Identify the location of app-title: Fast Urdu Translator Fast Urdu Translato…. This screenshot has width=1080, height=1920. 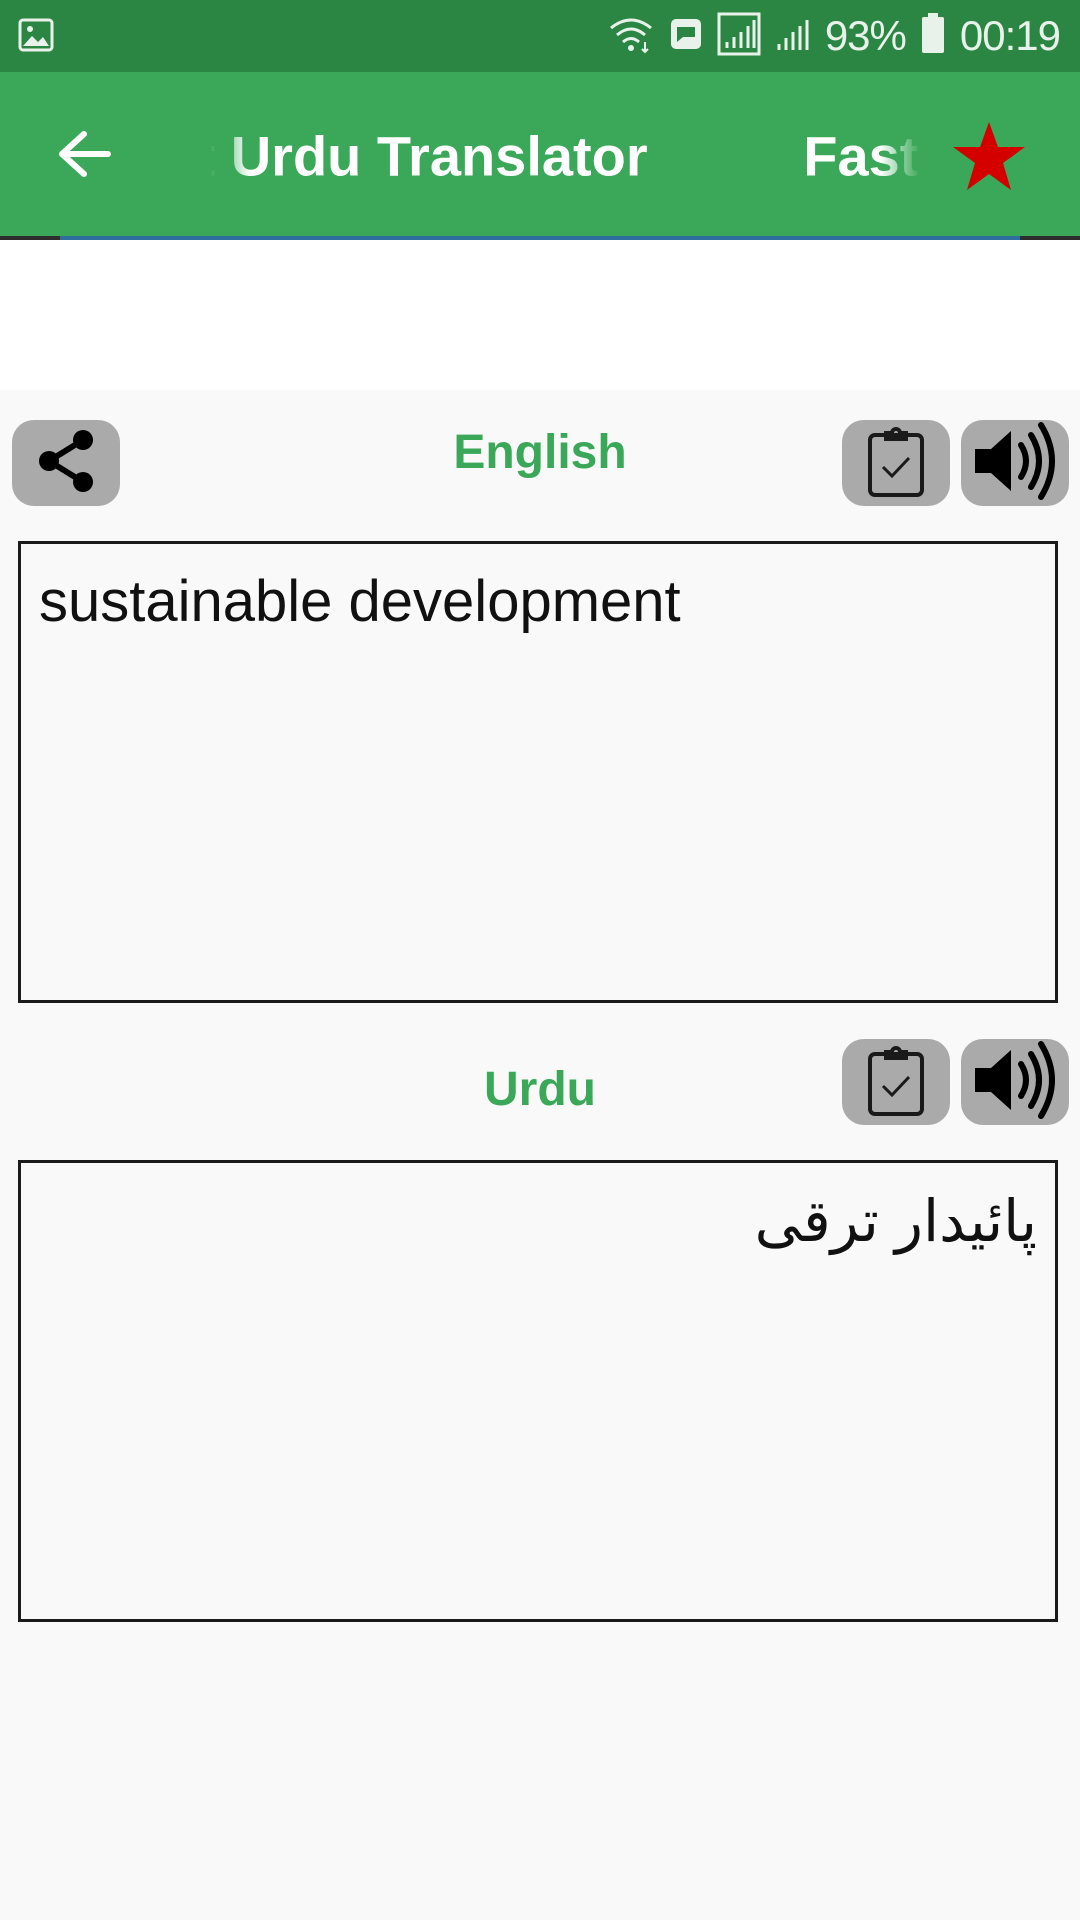
(564, 156).